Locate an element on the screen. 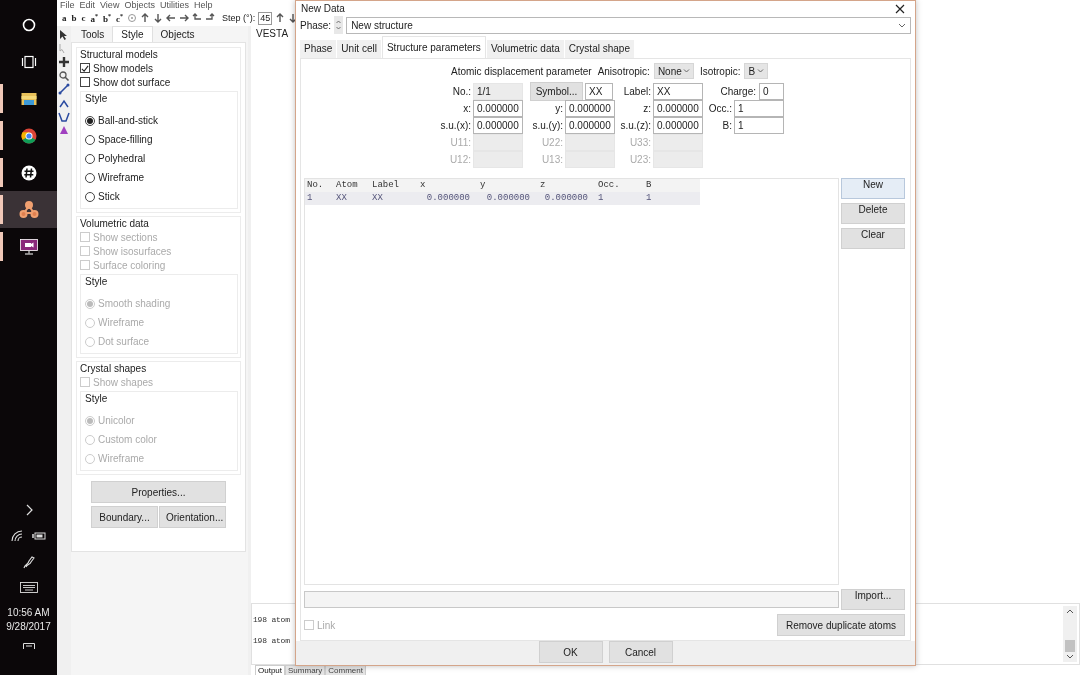 This screenshot has width=1080, height=675. battery-icon is located at coordinates (39, 536).